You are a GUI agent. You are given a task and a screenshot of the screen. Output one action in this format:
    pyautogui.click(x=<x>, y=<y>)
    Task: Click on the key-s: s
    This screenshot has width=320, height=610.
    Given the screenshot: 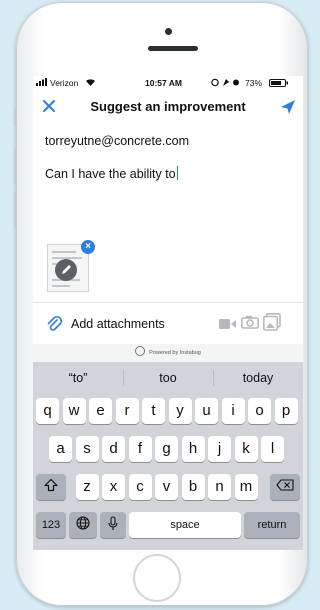 What is the action you would take?
    pyautogui.click(x=87, y=449)
    